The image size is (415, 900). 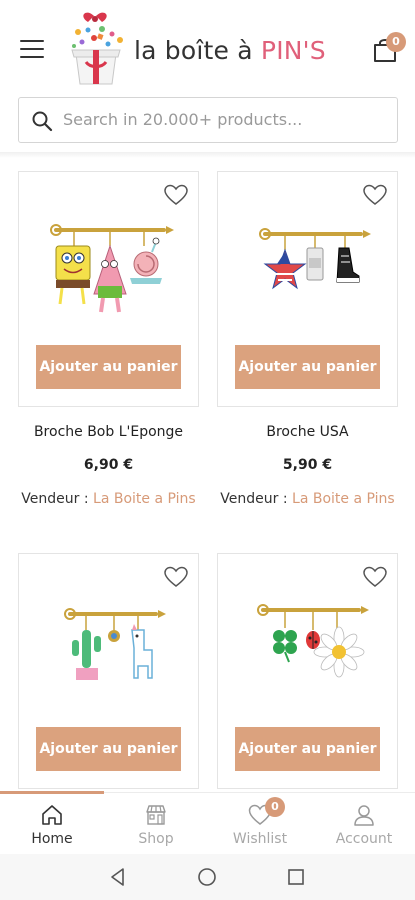 I want to click on nav-item-account: Account, so click(x=363, y=824).